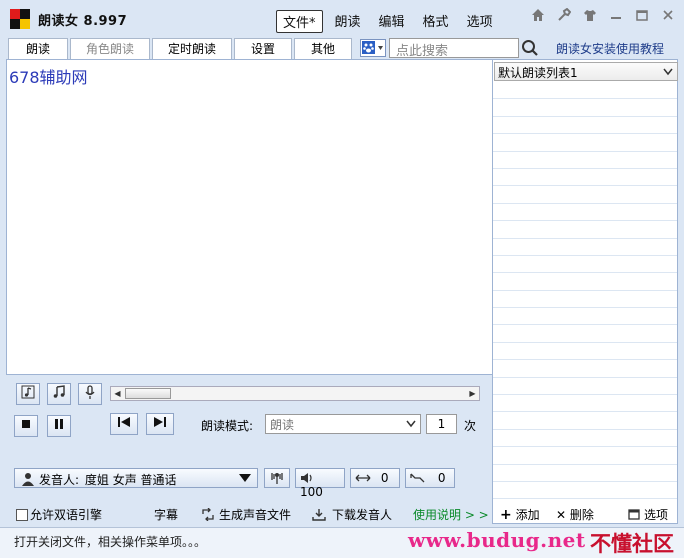 This screenshot has height=558, width=684. I want to click on main-tabs: 朗读 角色朗读 定时朗读 设置 其他, so click(181, 48).